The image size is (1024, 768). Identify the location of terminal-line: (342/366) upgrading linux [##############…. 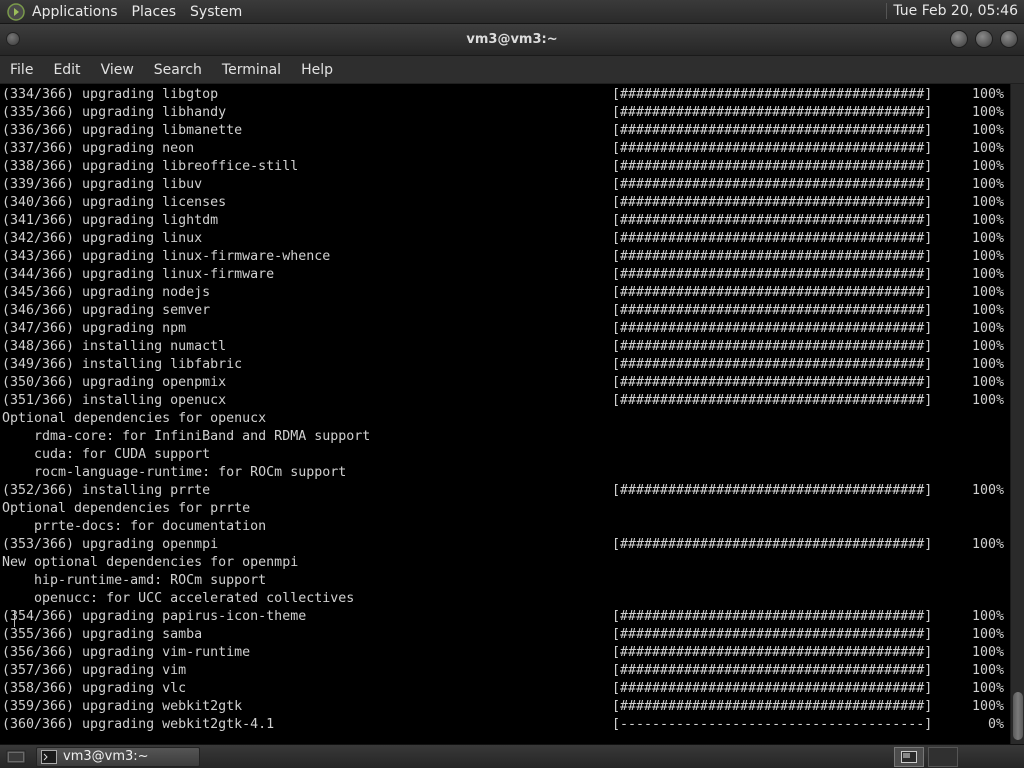
(506, 239).